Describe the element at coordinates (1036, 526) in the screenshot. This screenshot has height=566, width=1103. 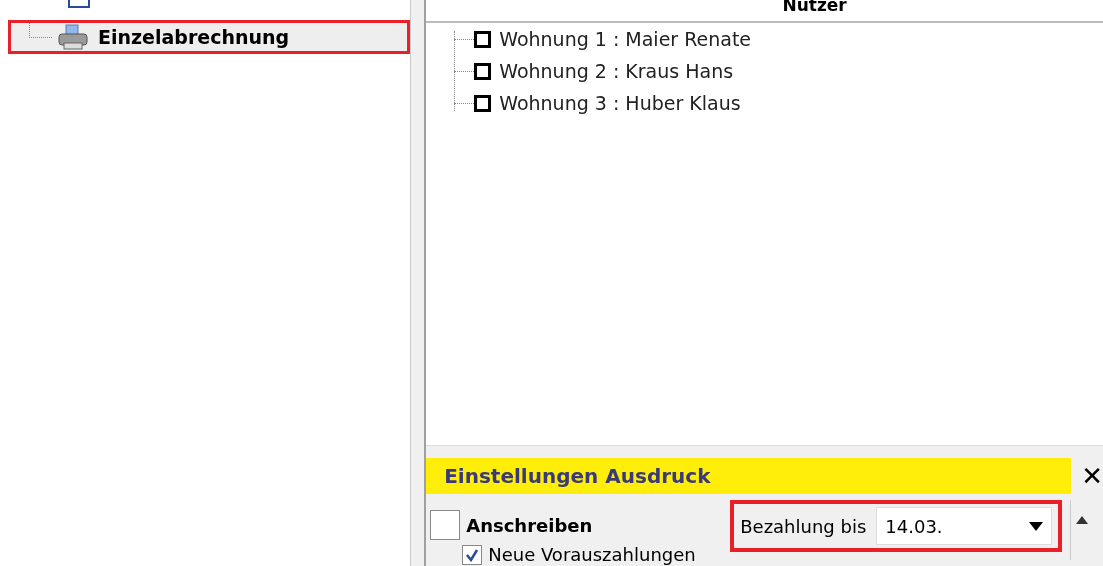
I see `caret-icon` at that location.